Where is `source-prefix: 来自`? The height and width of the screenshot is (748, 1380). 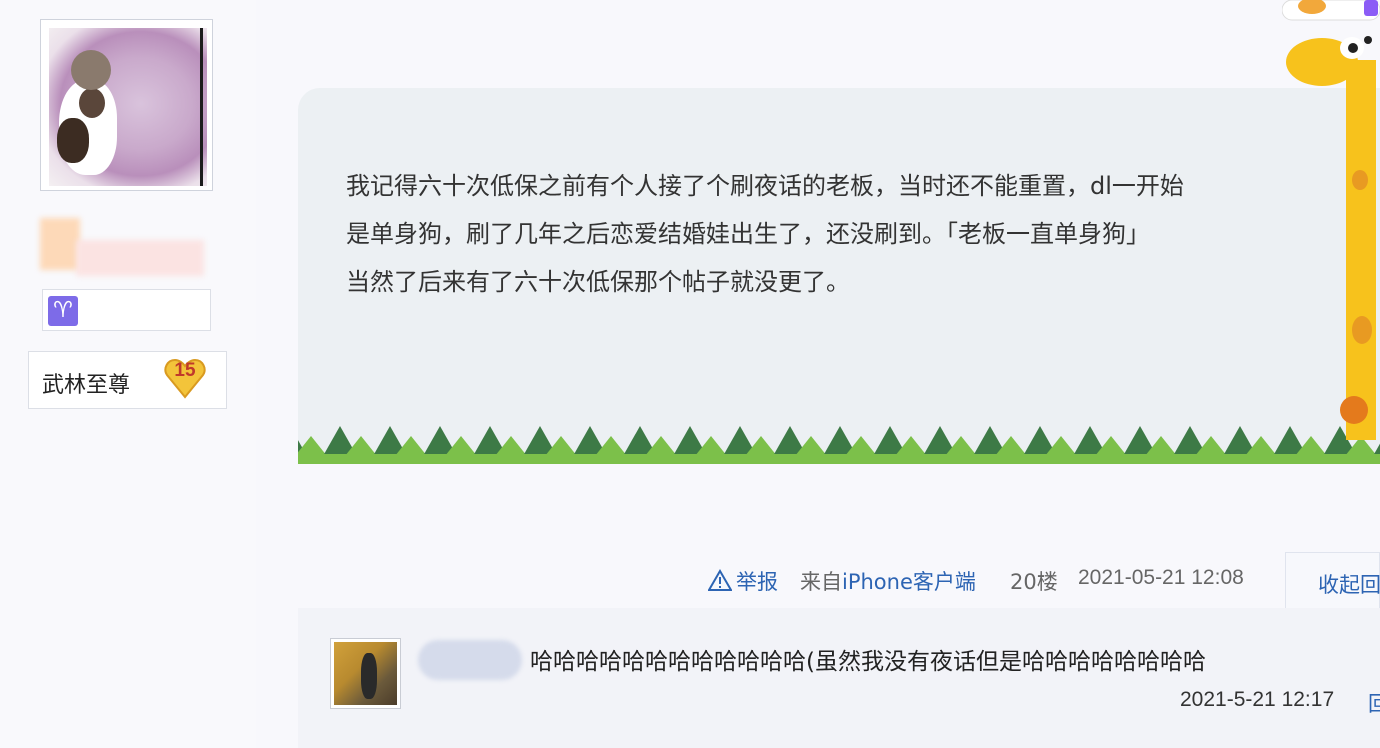
source-prefix: 来自 is located at coordinates (821, 582).